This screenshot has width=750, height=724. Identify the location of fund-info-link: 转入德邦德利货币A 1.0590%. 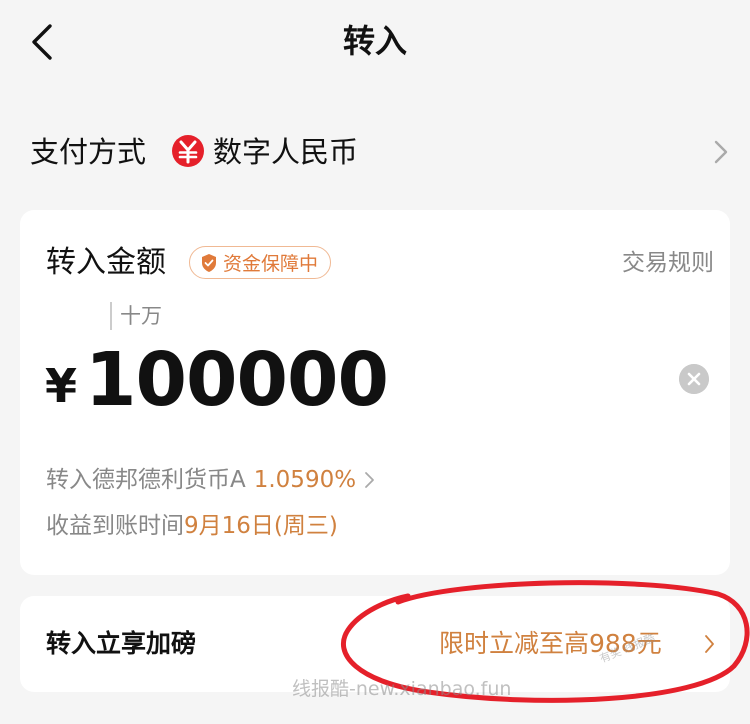
(210, 480).